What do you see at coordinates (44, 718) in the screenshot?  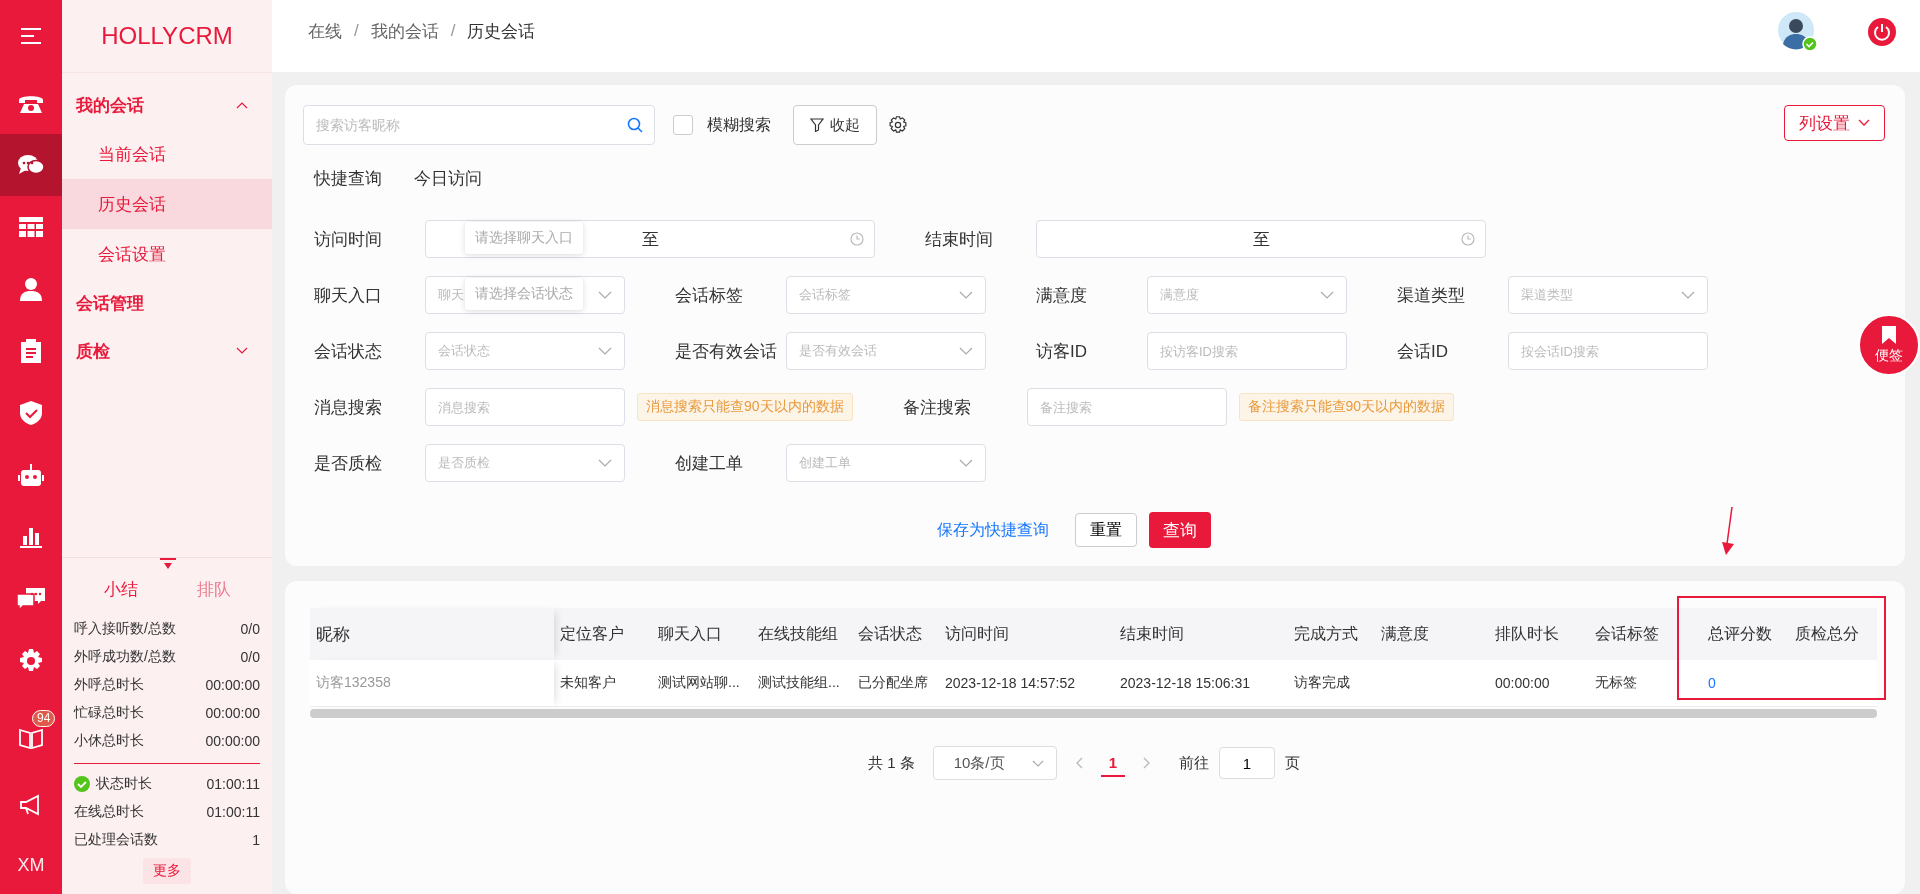 I see `notification-badge: 94` at bounding box center [44, 718].